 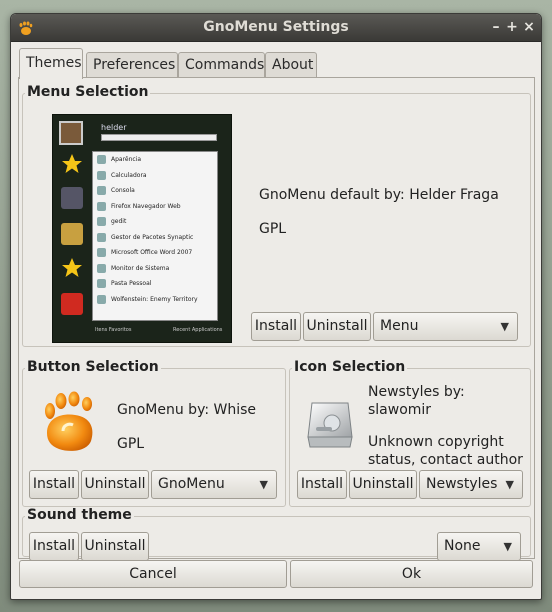 I want to click on maximize-button: +, so click(x=512, y=27).